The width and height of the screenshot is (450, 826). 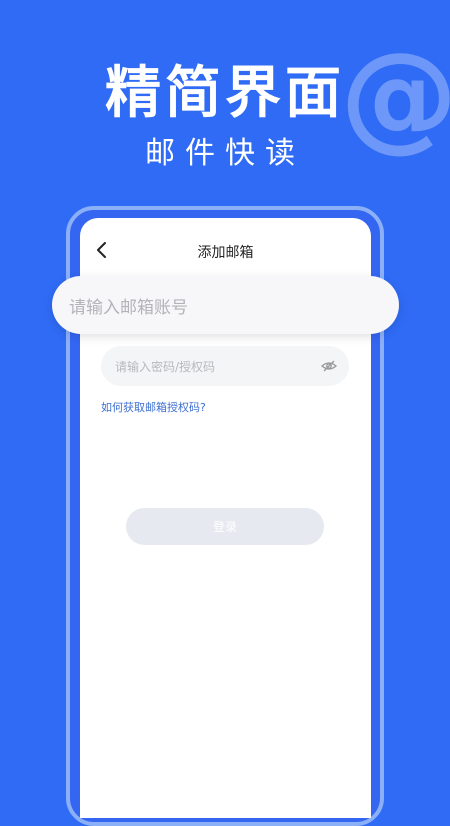 What do you see at coordinates (225, 526) in the screenshot?
I see `login-button: 登录` at bounding box center [225, 526].